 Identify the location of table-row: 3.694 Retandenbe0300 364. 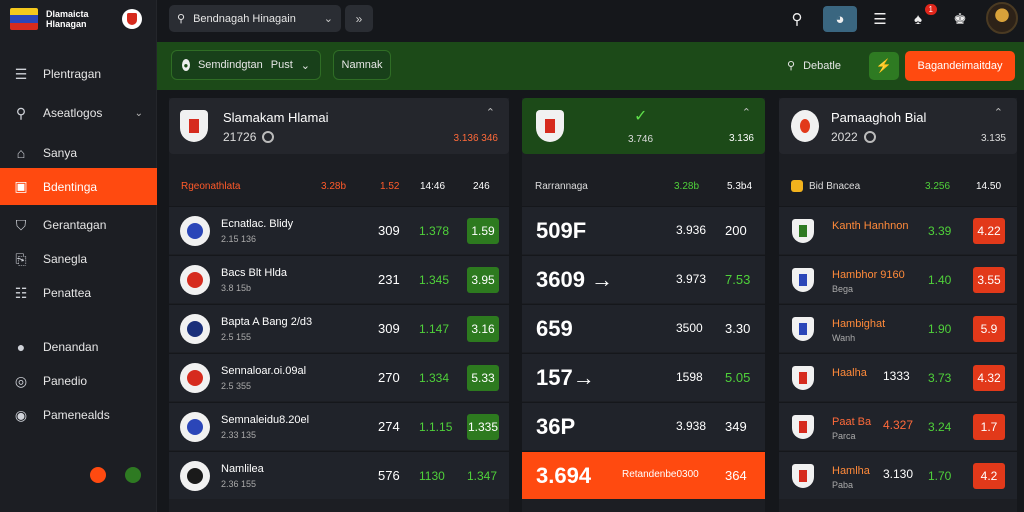
(643, 475).